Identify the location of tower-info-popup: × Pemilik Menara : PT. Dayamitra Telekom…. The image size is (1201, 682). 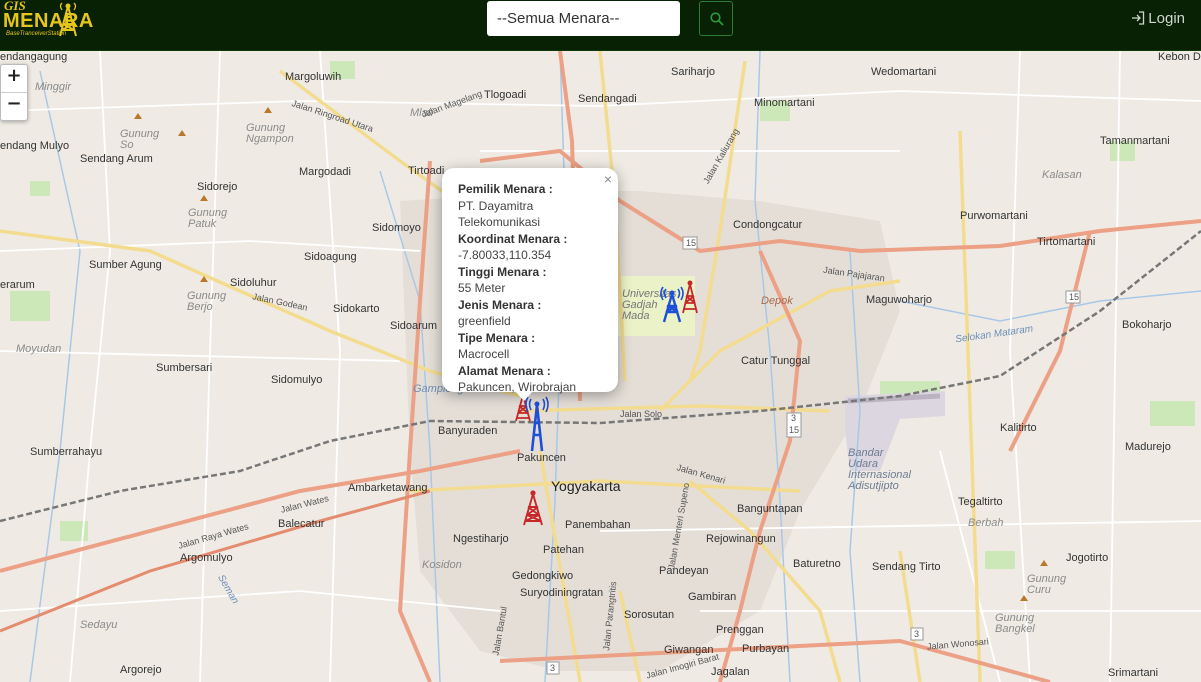
(530, 281).